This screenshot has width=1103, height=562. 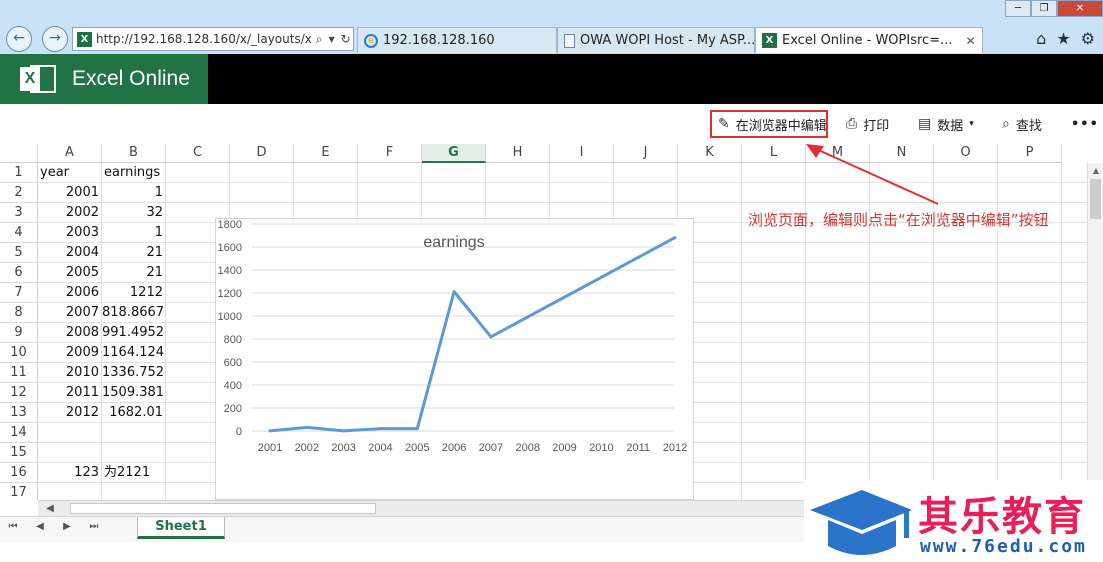 I want to click on column-header-f: F, so click(x=390, y=153).